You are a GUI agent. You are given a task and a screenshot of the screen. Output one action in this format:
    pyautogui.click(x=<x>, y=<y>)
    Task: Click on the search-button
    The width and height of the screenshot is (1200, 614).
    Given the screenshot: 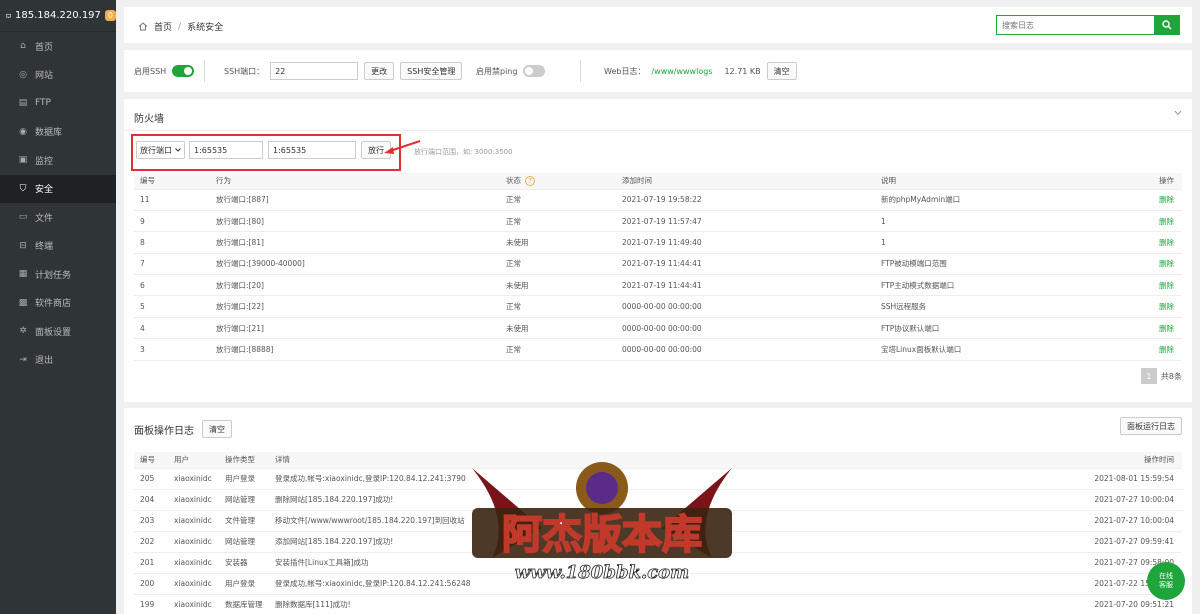 What is the action you would take?
    pyautogui.click(x=1166, y=25)
    